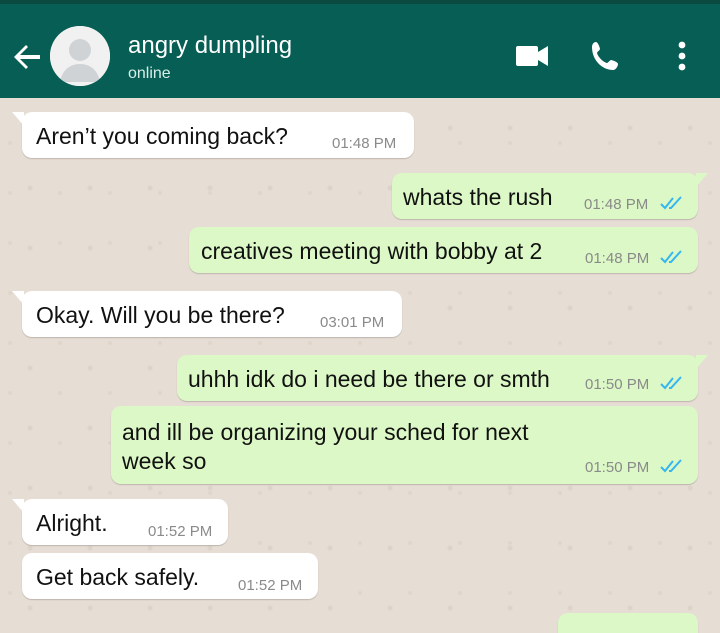 The width and height of the screenshot is (720, 633). I want to click on contact-name: angry dumpling, so click(210, 46).